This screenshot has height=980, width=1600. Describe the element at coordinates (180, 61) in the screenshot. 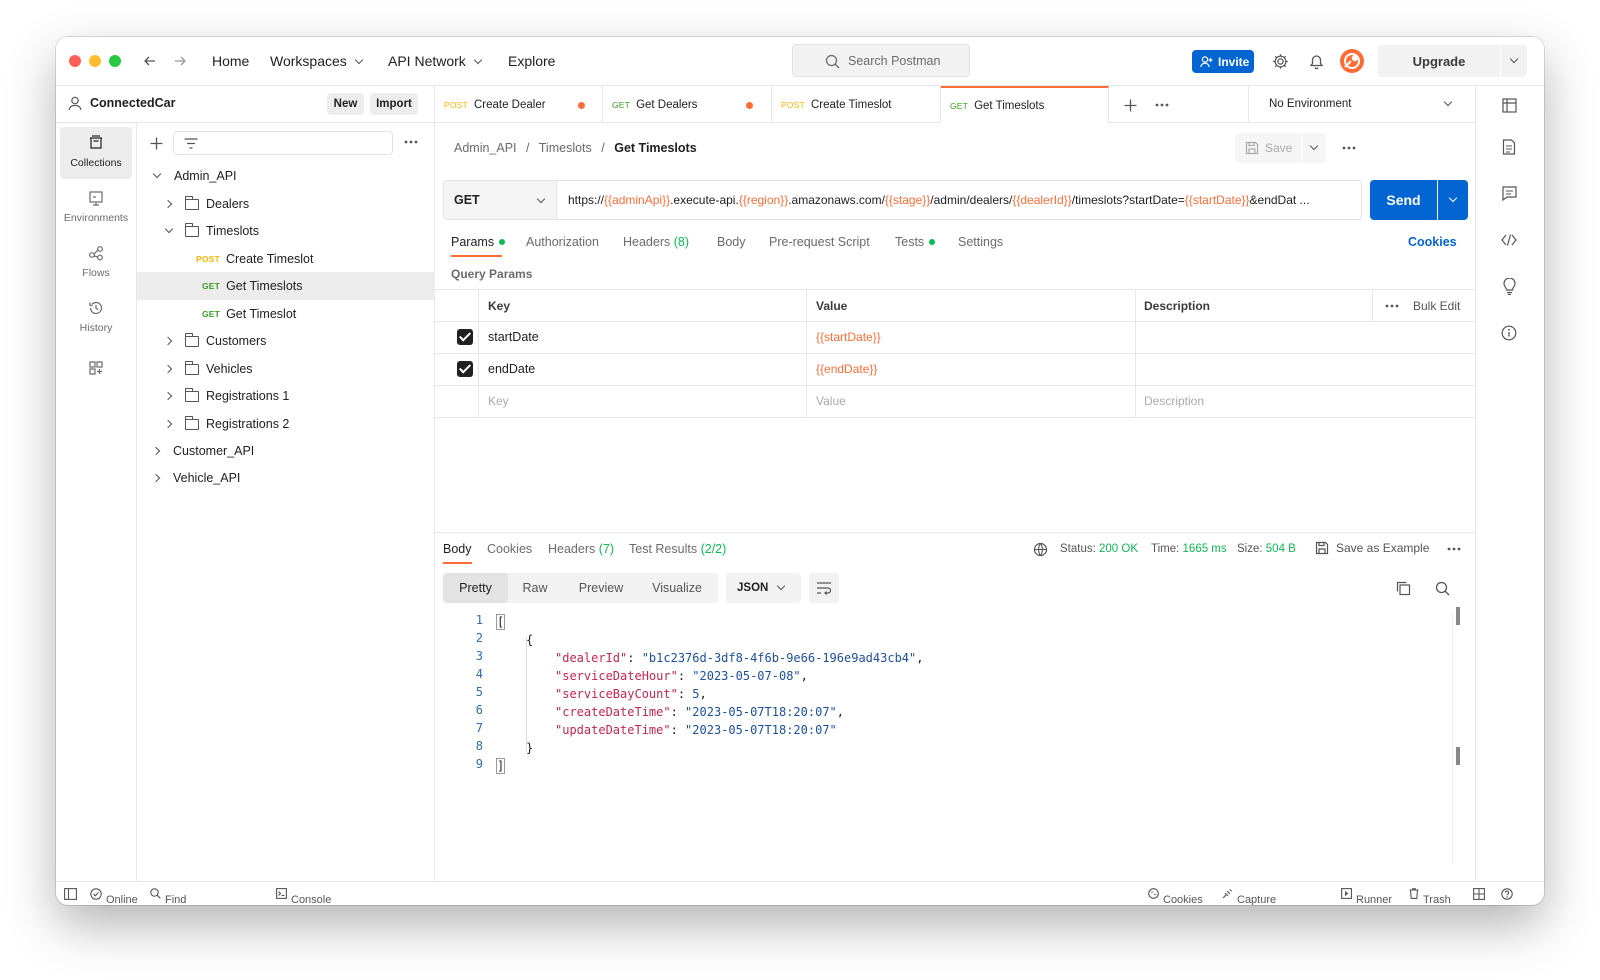

I see `forward-arrow-icon` at that location.